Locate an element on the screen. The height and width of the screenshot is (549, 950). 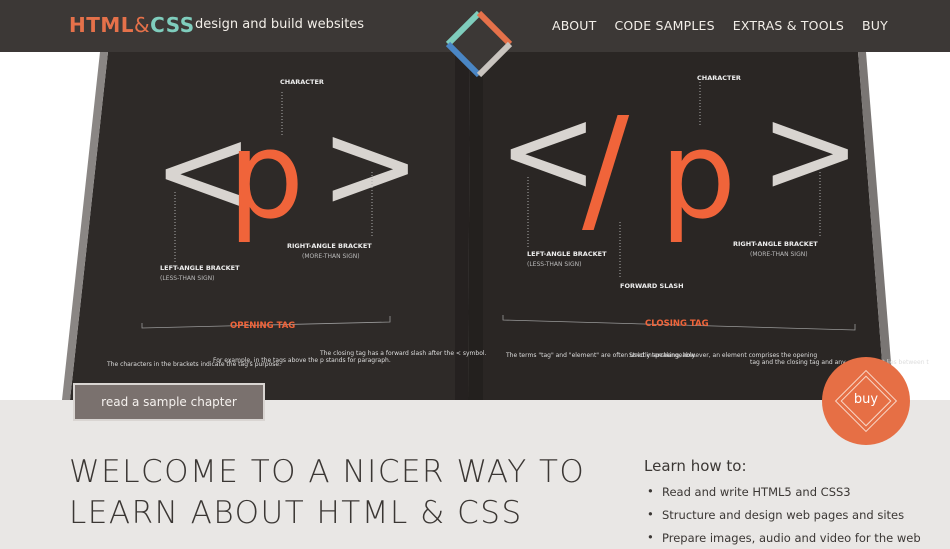
diamond-logo-icon is located at coordinates (479, 44).